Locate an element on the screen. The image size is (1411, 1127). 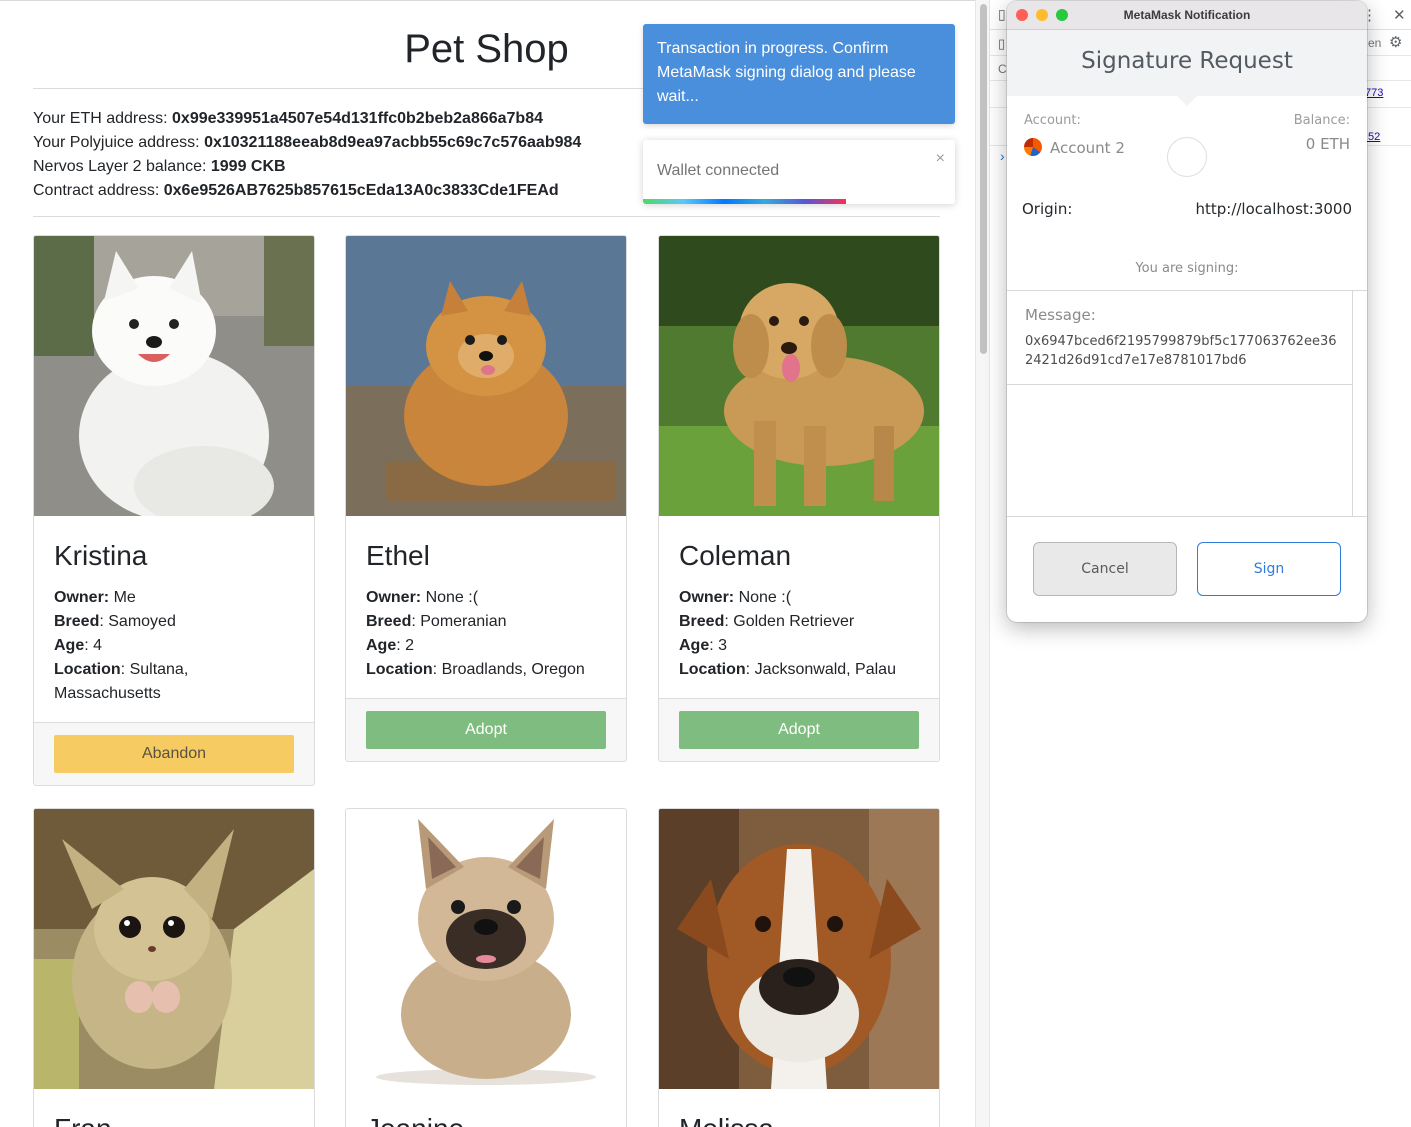
window-title: MetaMask Notification is located at coordinates (1187, 15).